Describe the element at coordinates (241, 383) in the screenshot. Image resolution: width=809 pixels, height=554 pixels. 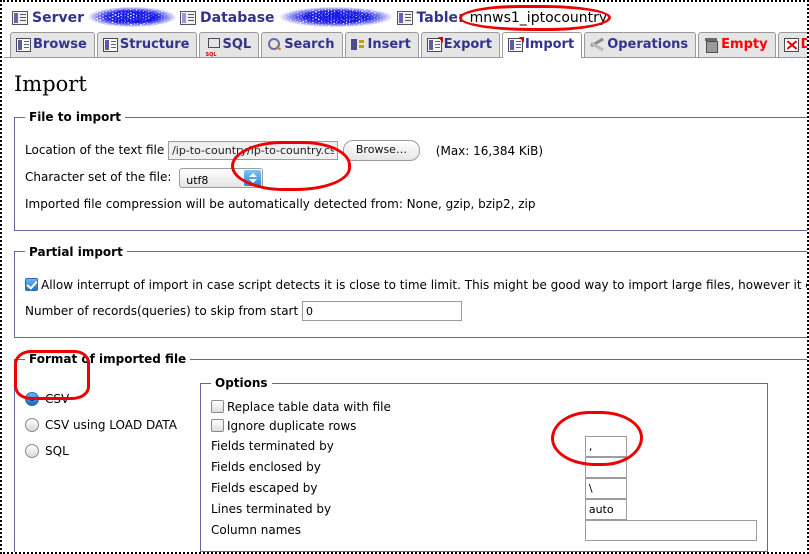
I see `options-legend: Options` at that location.